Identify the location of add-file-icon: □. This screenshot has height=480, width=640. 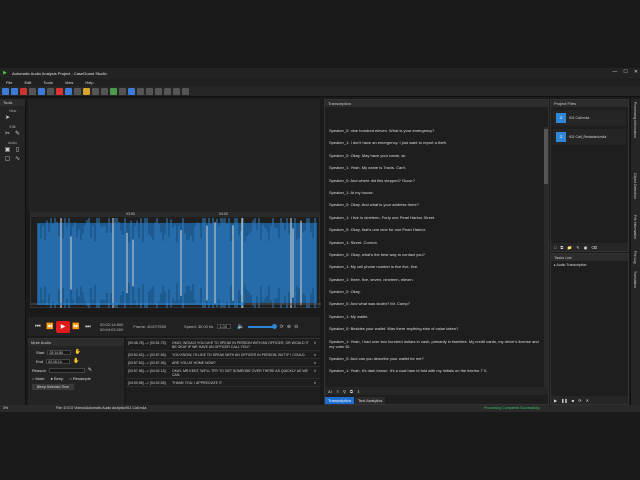
(555, 247).